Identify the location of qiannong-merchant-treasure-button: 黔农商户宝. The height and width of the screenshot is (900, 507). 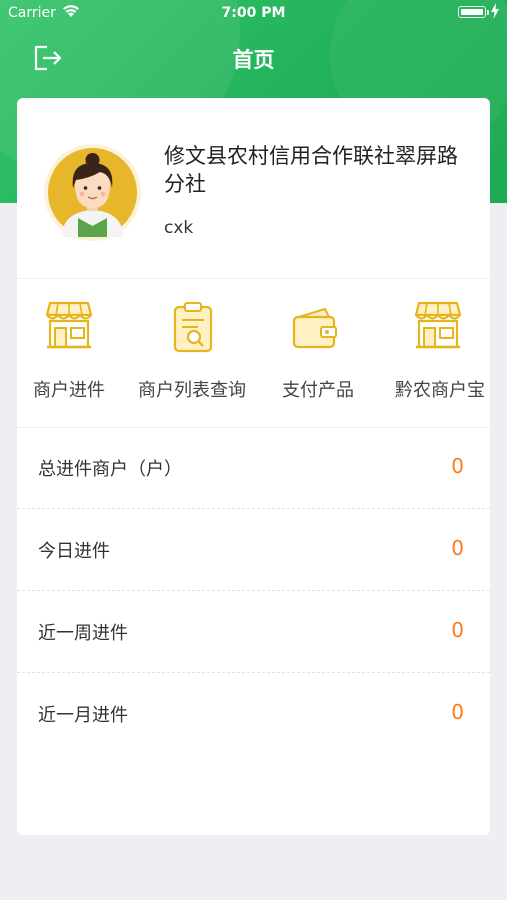
(431, 353).